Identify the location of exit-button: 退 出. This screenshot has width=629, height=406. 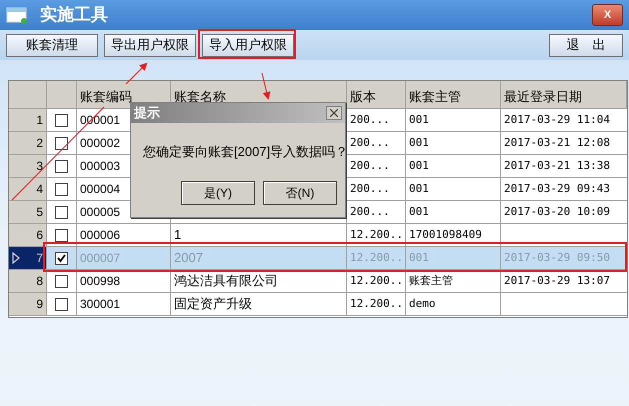
(586, 45).